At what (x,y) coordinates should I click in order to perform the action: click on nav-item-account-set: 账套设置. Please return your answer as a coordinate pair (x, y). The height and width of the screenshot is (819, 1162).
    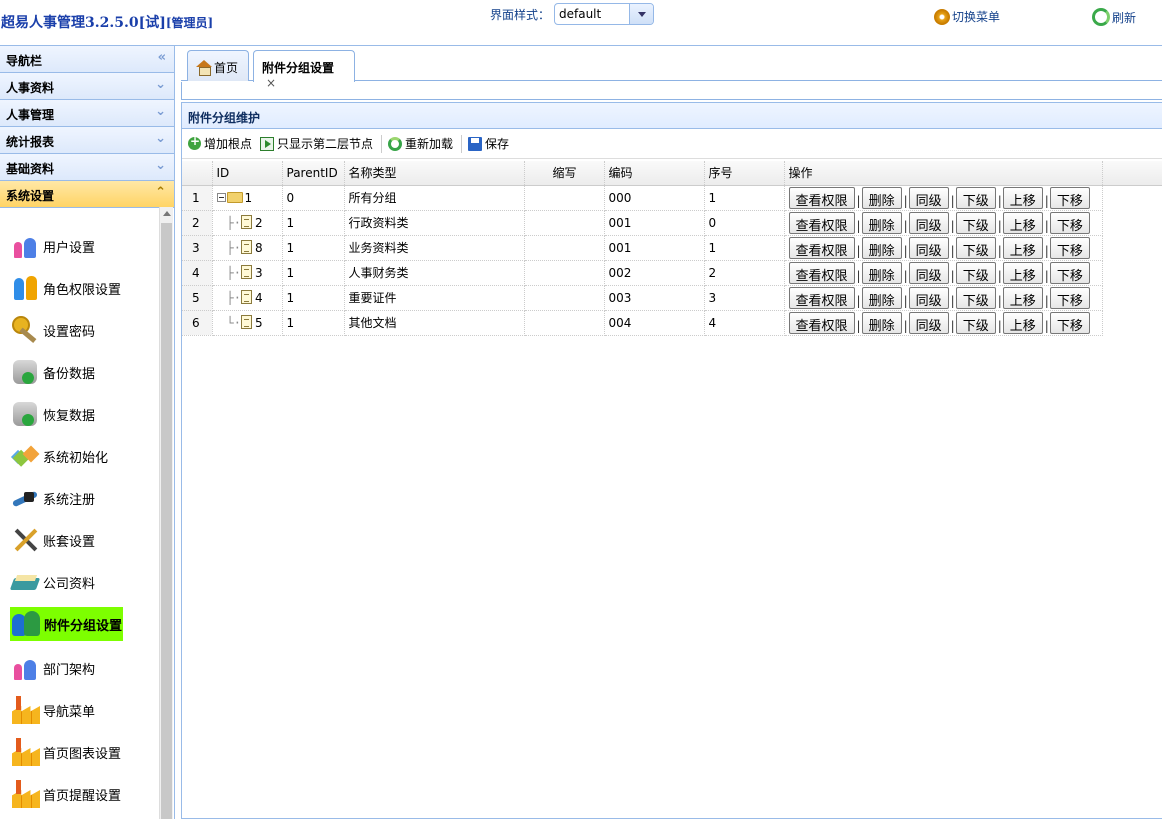
    Looking at the image, I should click on (52, 540).